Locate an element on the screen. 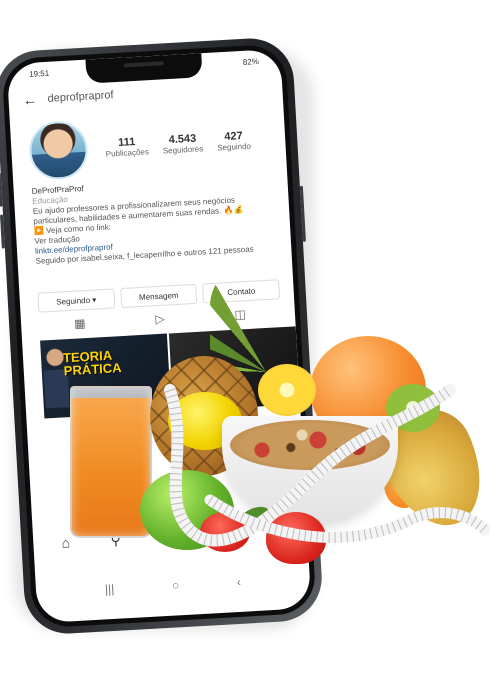  grid-icon: ▦ is located at coordinates (80, 325).